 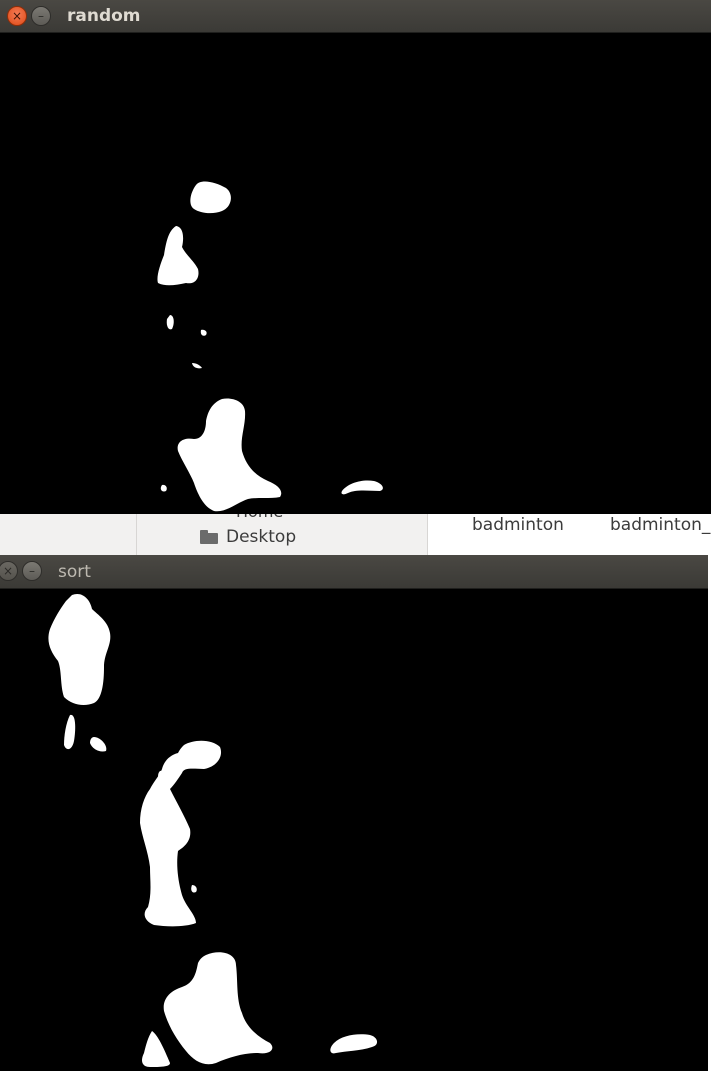 I want to click on titlebar-random: × – random, so click(x=355, y=16).